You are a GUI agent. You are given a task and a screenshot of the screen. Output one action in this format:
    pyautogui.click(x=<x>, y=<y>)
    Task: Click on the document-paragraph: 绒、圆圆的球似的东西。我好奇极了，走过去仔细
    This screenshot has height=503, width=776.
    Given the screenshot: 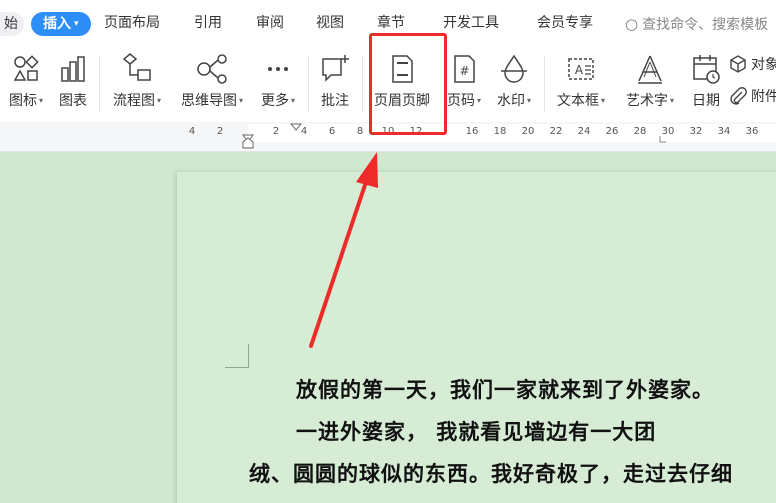 What is the action you would take?
    pyautogui.click(x=491, y=473)
    